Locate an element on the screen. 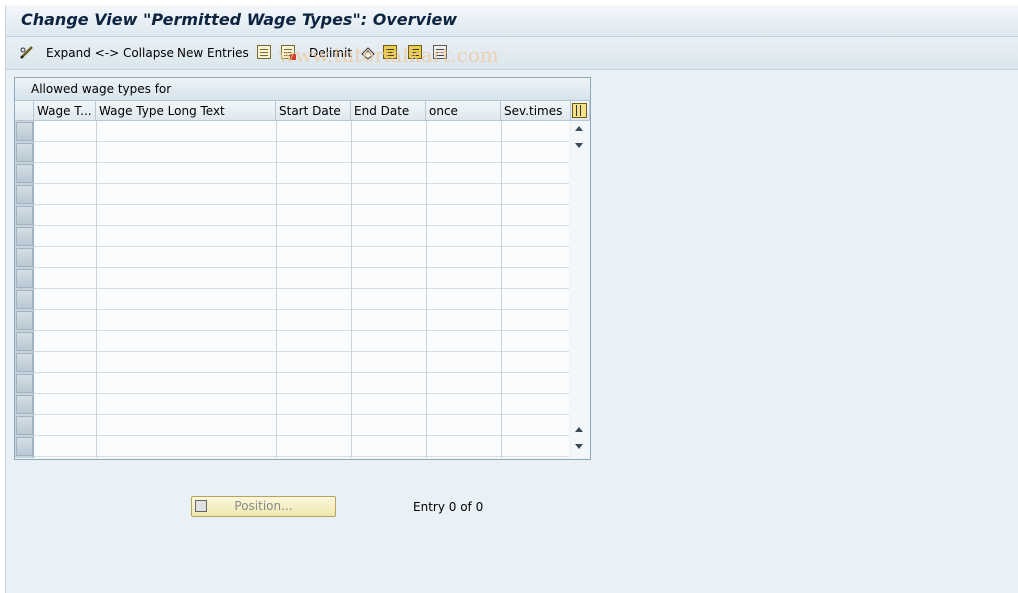 Image resolution: width=1018 pixels, height=593 pixels. delete-button is located at coordinates (289, 53).